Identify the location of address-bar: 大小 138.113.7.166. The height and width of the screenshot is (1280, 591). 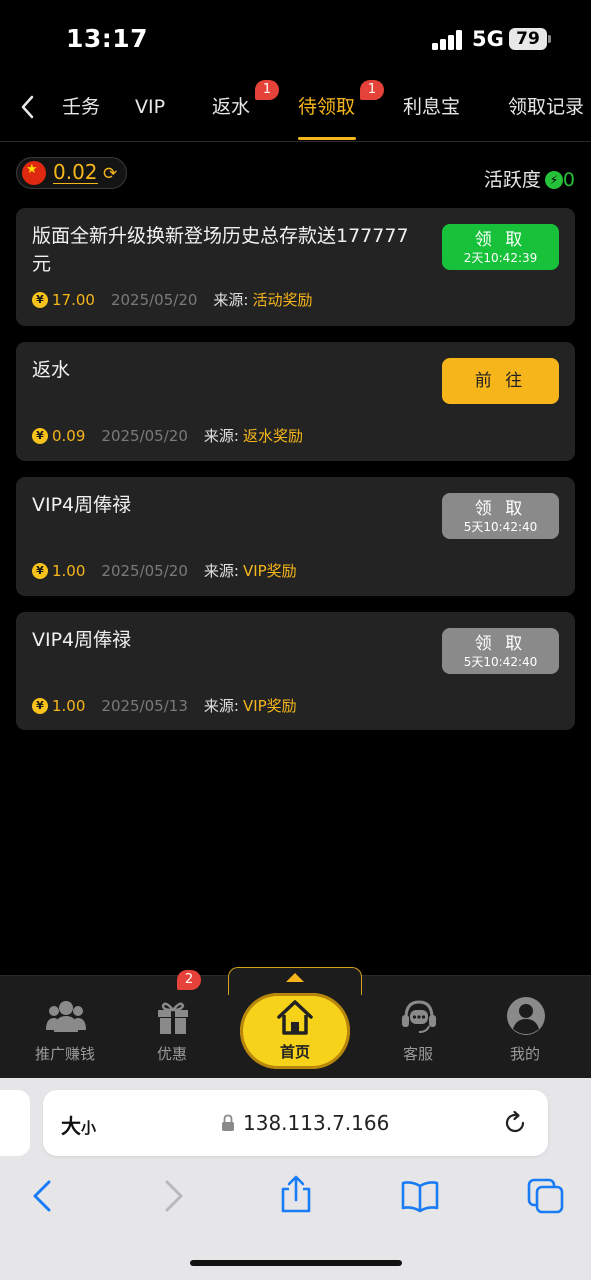
(295, 1123).